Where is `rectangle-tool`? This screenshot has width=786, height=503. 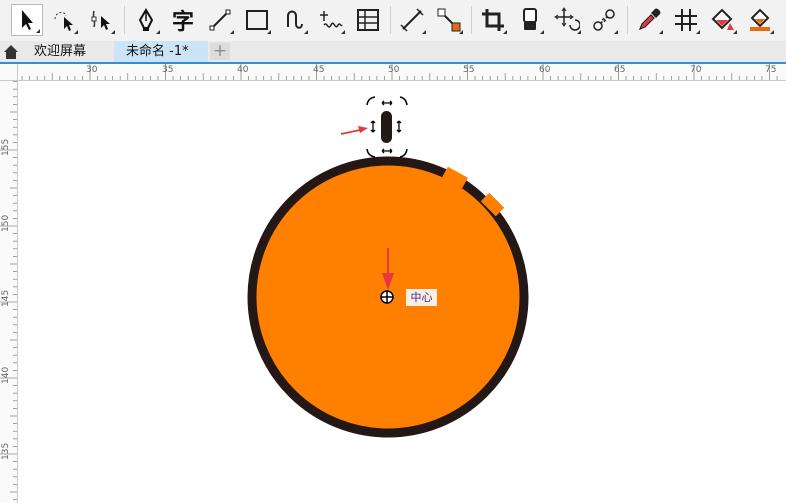 rectangle-tool is located at coordinates (257, 20).